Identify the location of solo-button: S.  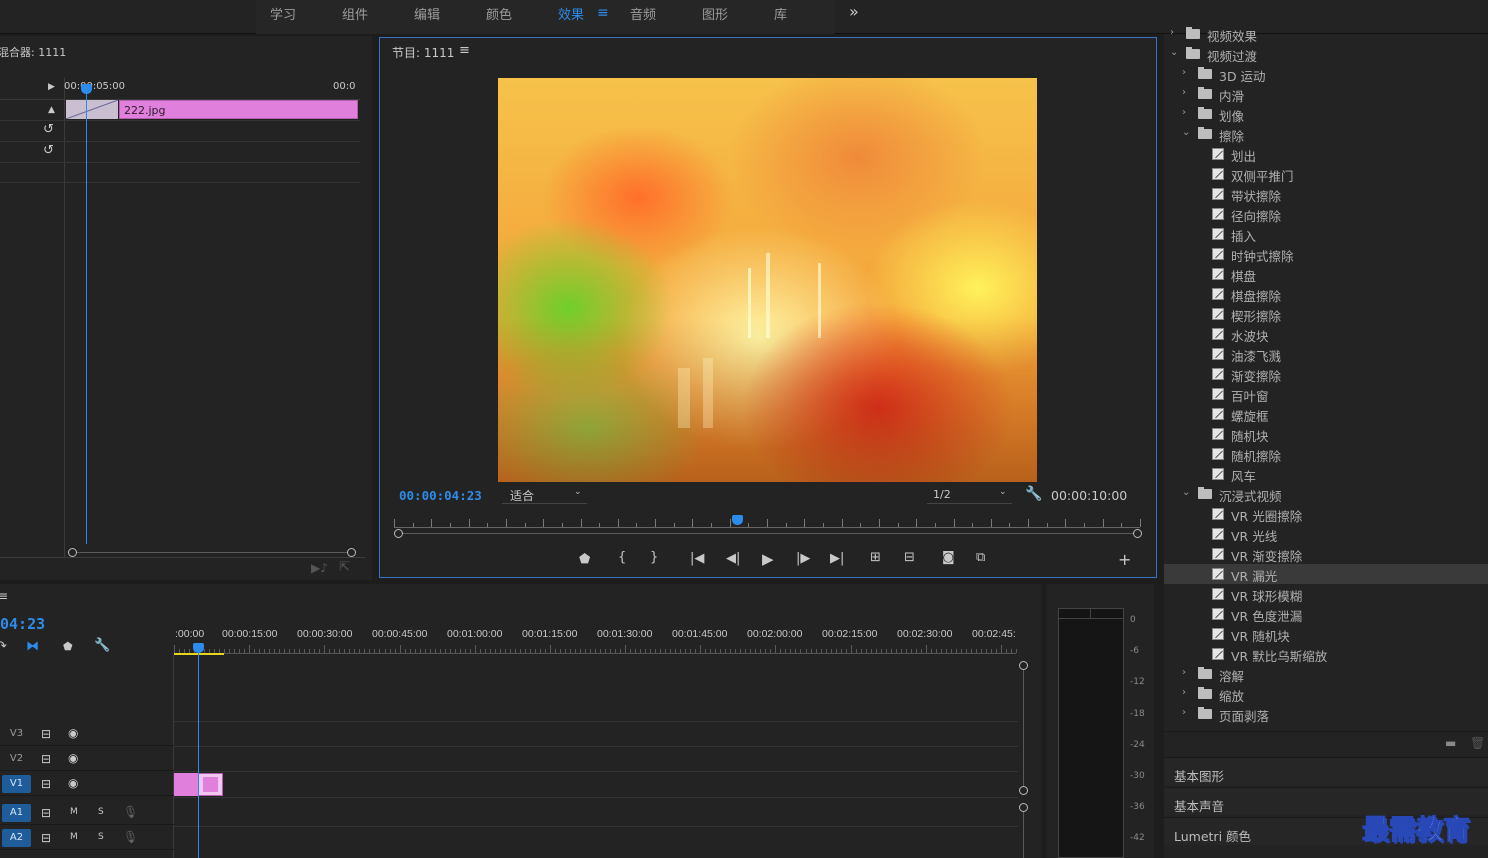
(101, 812).